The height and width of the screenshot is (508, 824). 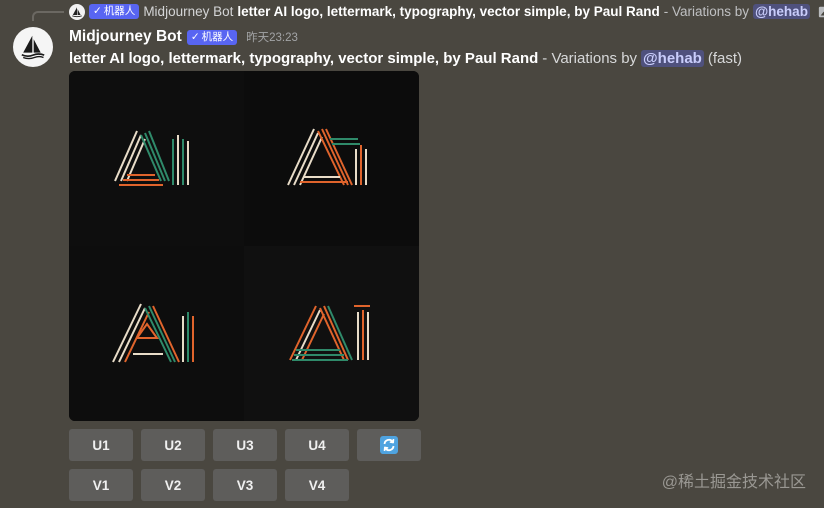 I want to click on reply-spine, so click(x=48, y=16).